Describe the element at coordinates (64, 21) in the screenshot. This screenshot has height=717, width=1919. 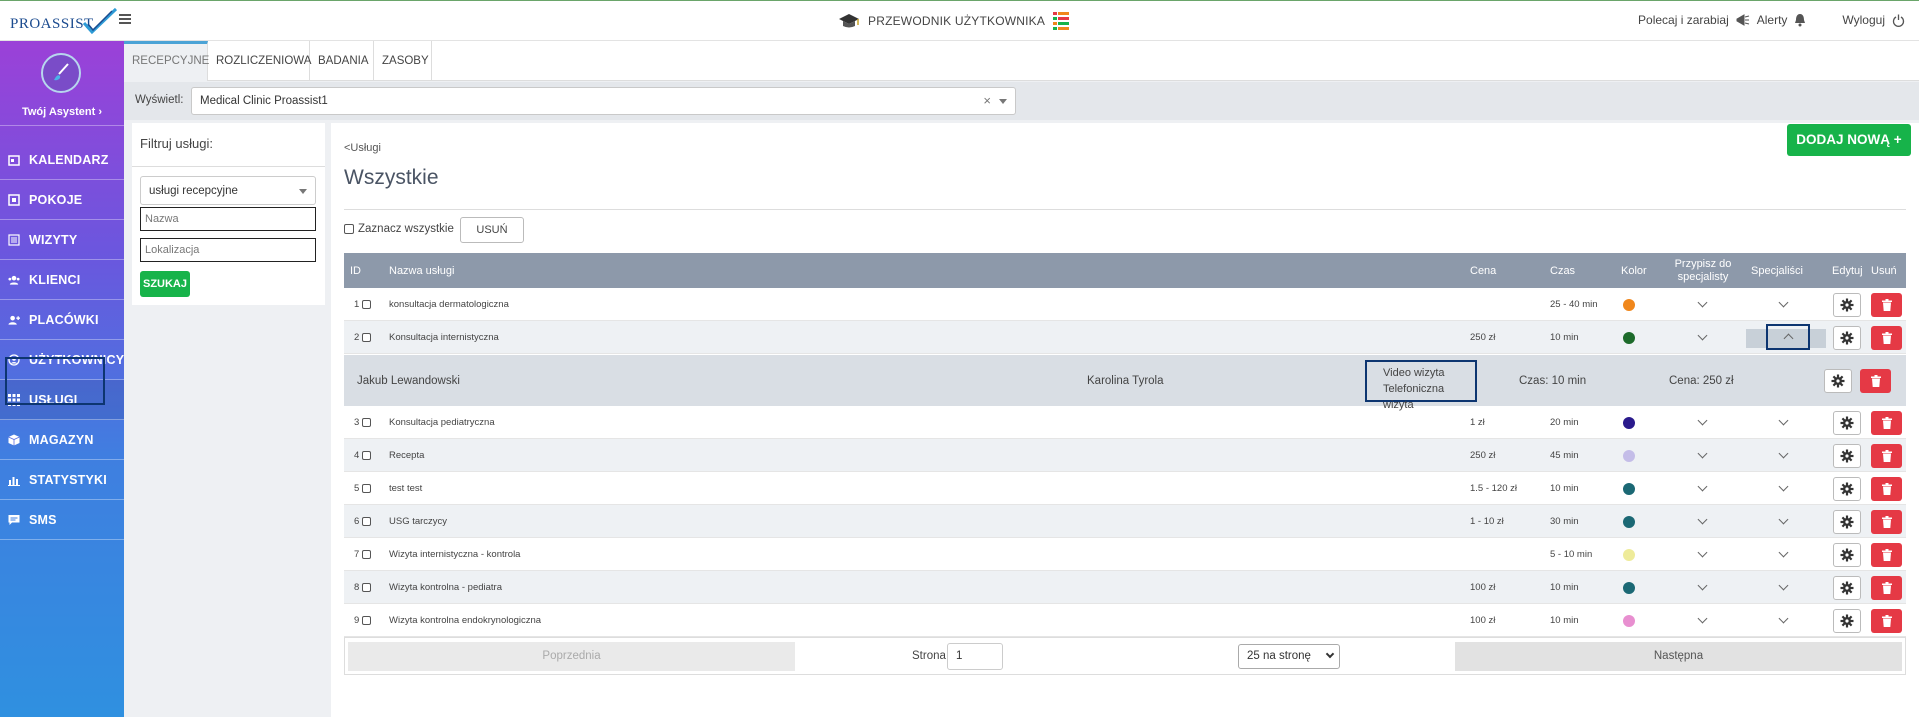
I see `proassist-logo: PROASSIST` at that location.